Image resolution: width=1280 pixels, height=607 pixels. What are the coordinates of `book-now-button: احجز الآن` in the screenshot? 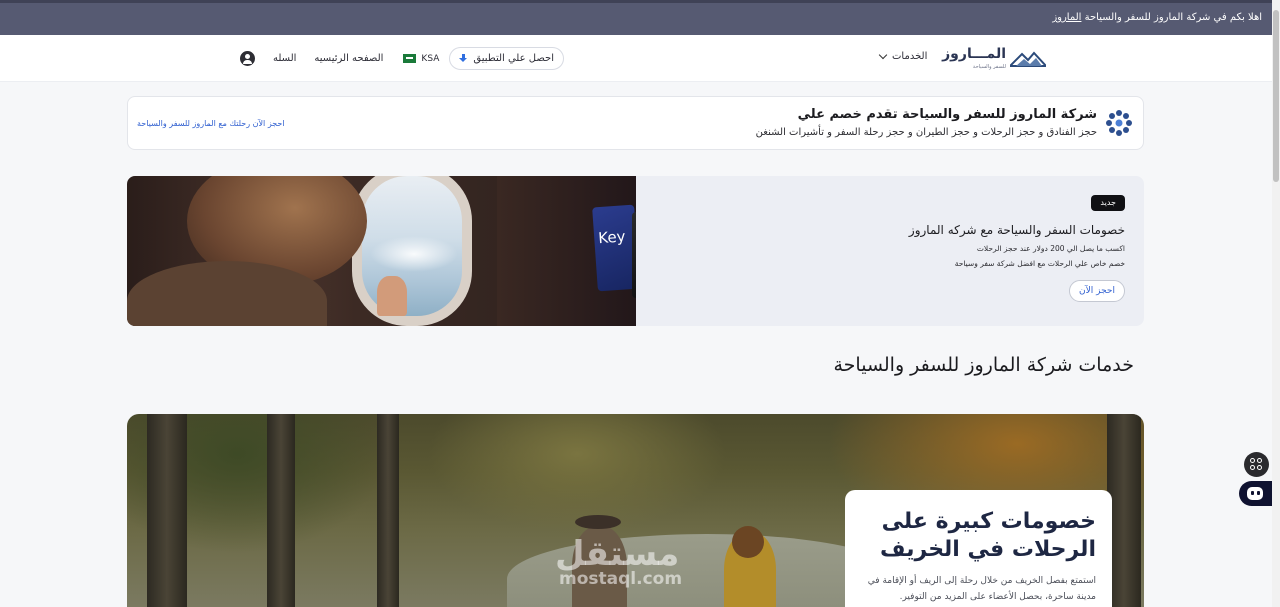 It's located at (1097, 291).